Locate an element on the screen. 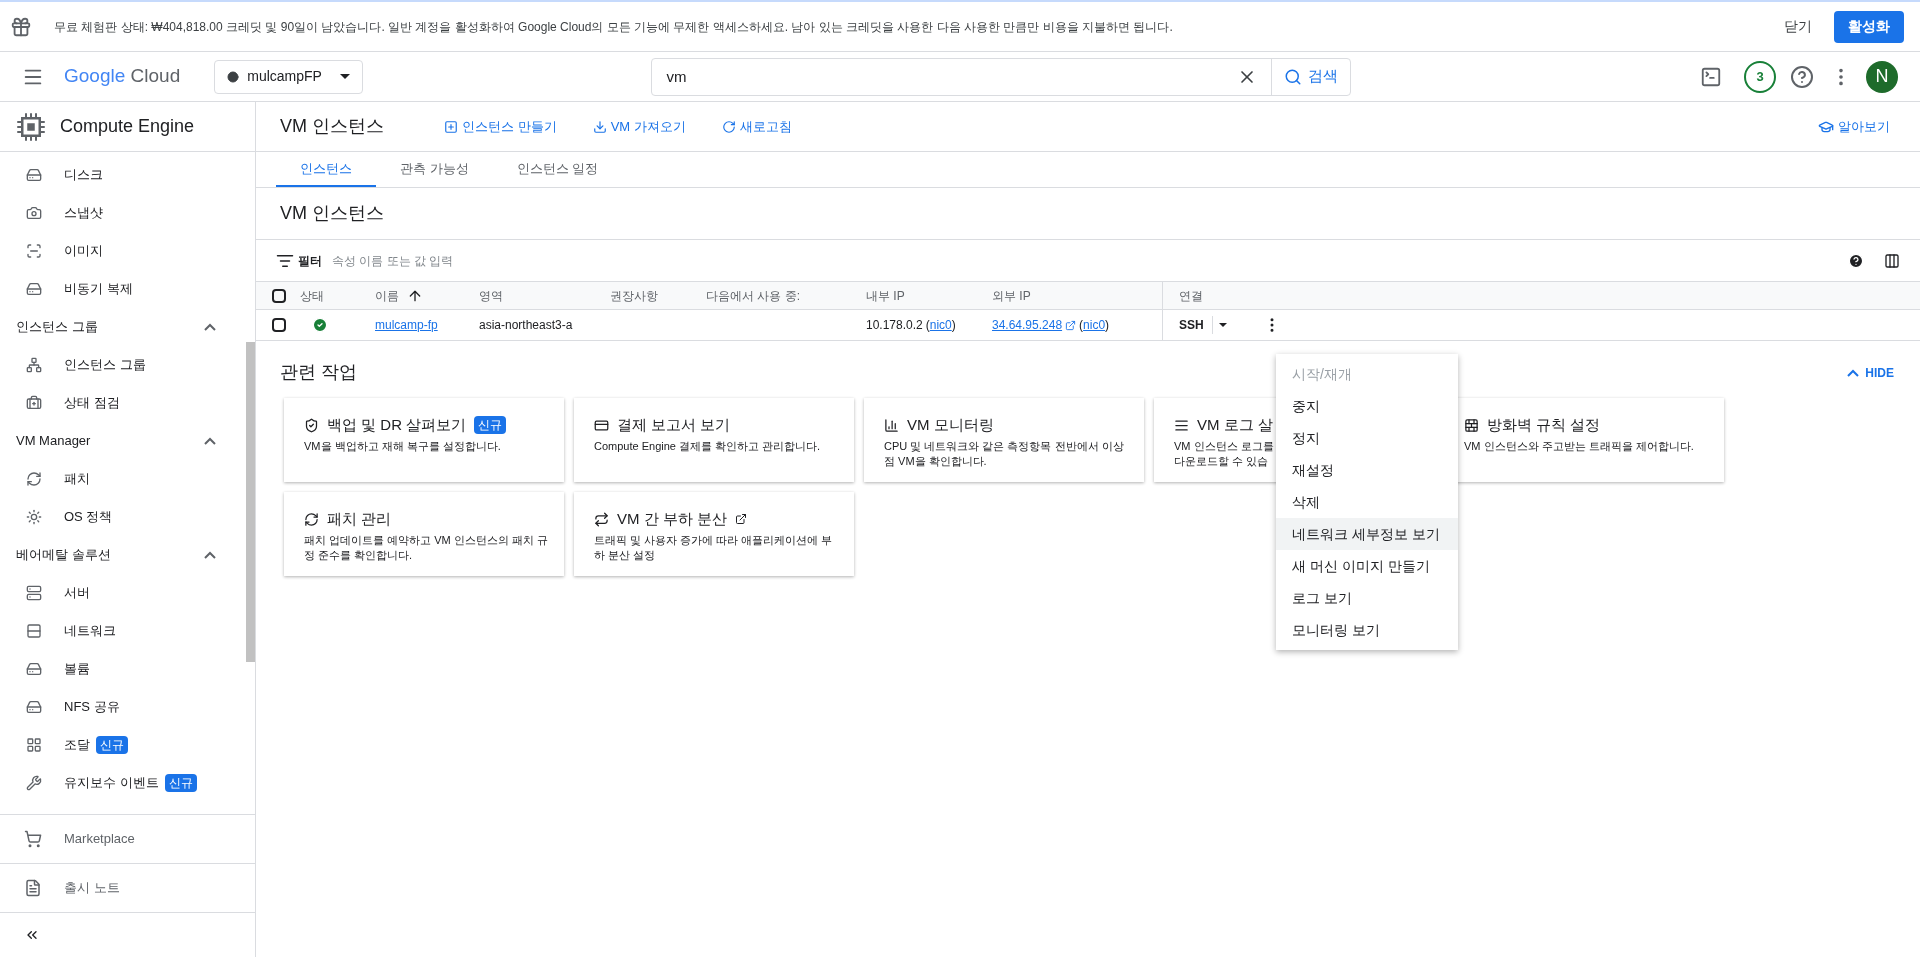  sidebar-footer-item: Marketplace is located at coordinates (127, 838).